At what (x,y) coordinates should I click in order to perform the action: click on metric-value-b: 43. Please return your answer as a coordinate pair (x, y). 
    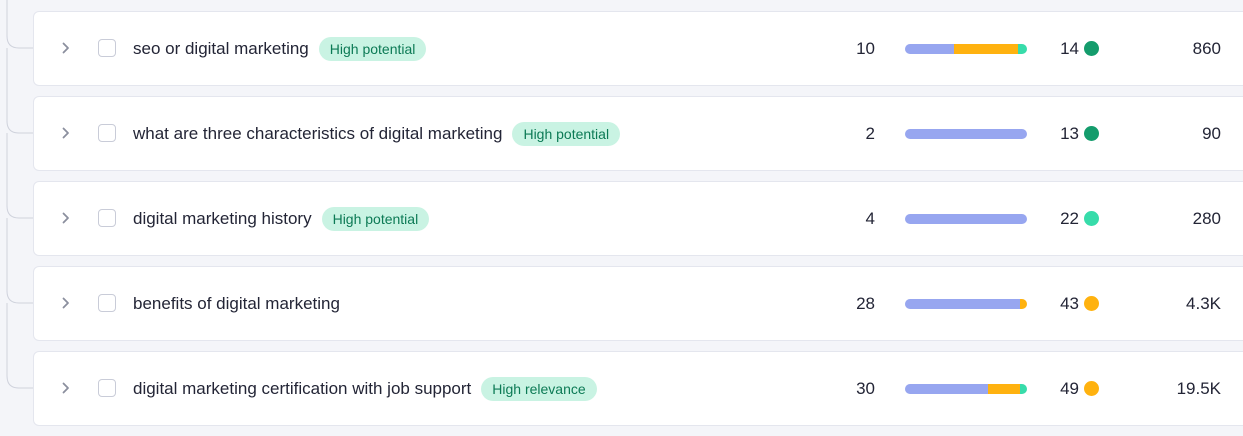
    Looking at the image, I should click on (1069, 303).